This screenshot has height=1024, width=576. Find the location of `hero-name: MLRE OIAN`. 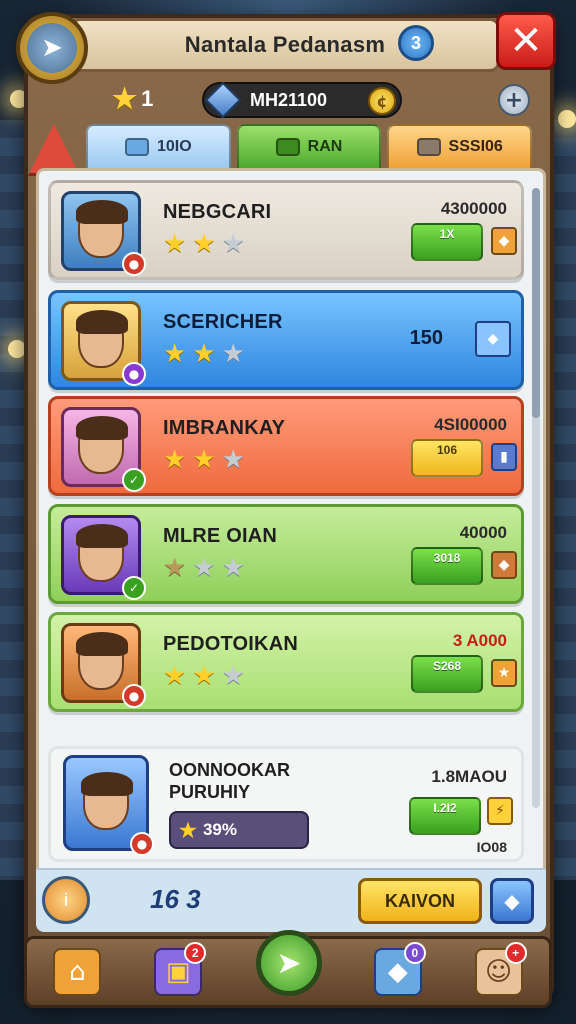

hero-name: MLRE OIAN is located at coordinates (220, 536).